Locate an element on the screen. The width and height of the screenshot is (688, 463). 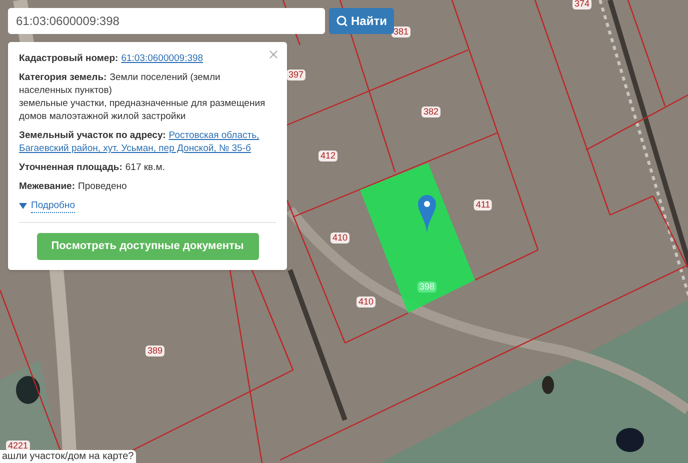
parcel-number-label: 389 is located at coordinates (155, 351).